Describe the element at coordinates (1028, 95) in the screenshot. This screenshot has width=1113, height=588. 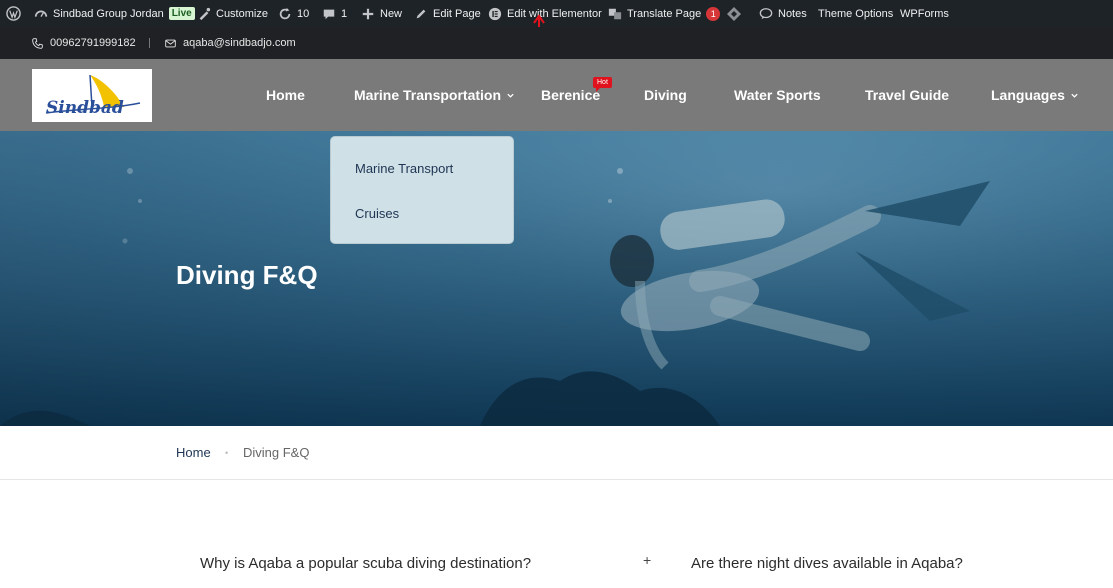
I see `nav-languages-label: Languages` at that location.